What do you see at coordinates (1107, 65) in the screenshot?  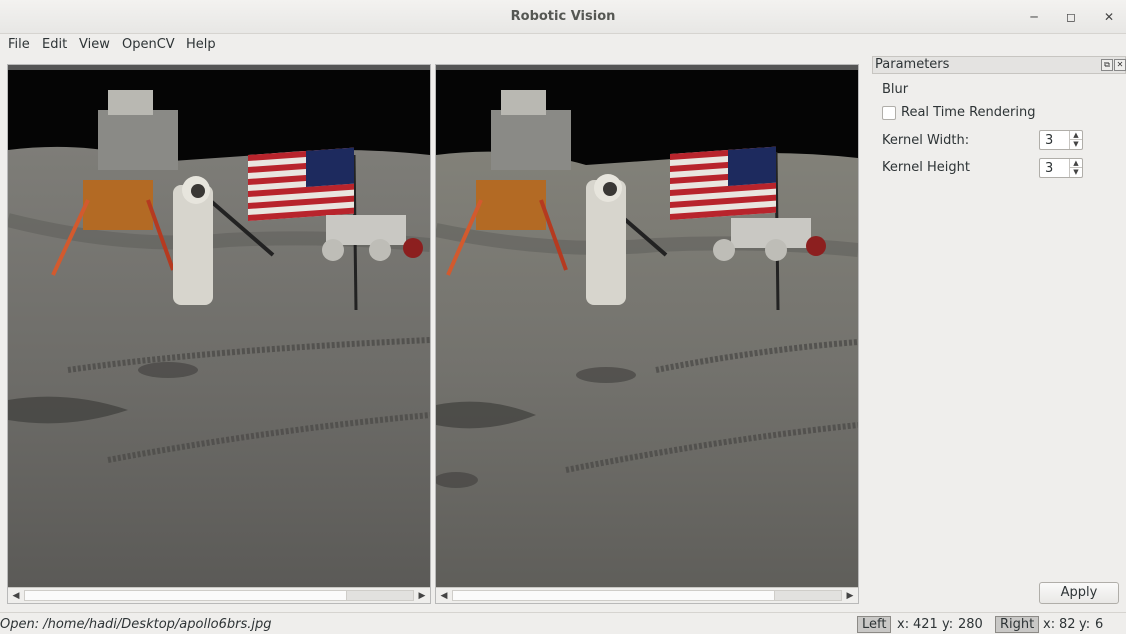 I see `float-icon: ⧉` at bounding box center [1107, 65].